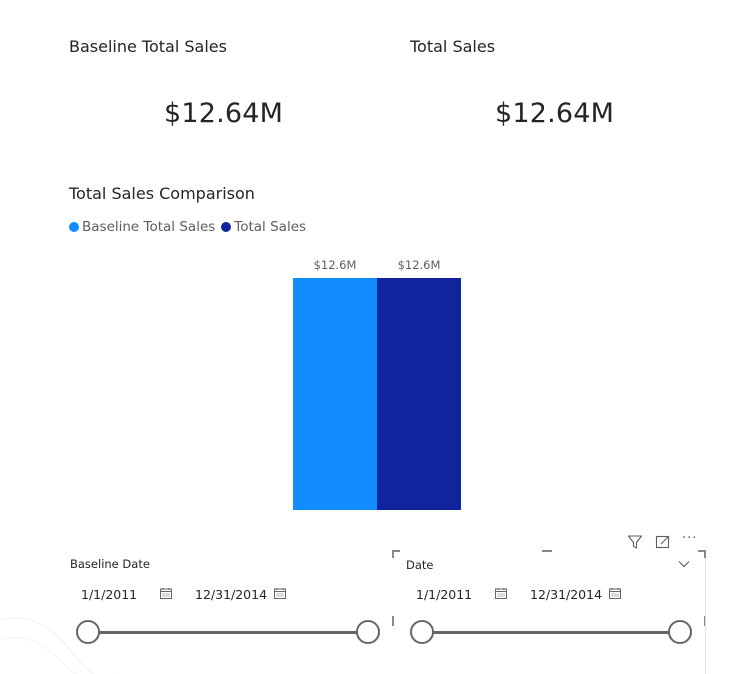  What do you see at coordinates (74, 227) in the screenshot?
I see `legend-dot-baseline` at bounding box center [74, 227].